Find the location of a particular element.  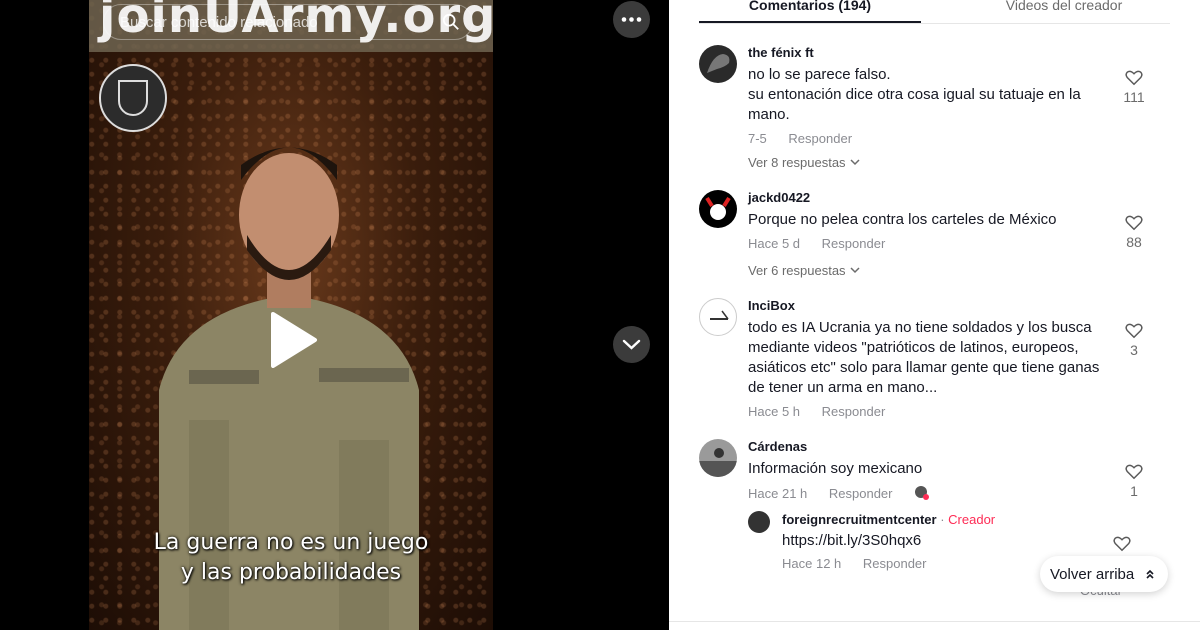

creator-badge: Creador is located at coordinates (972, 519).